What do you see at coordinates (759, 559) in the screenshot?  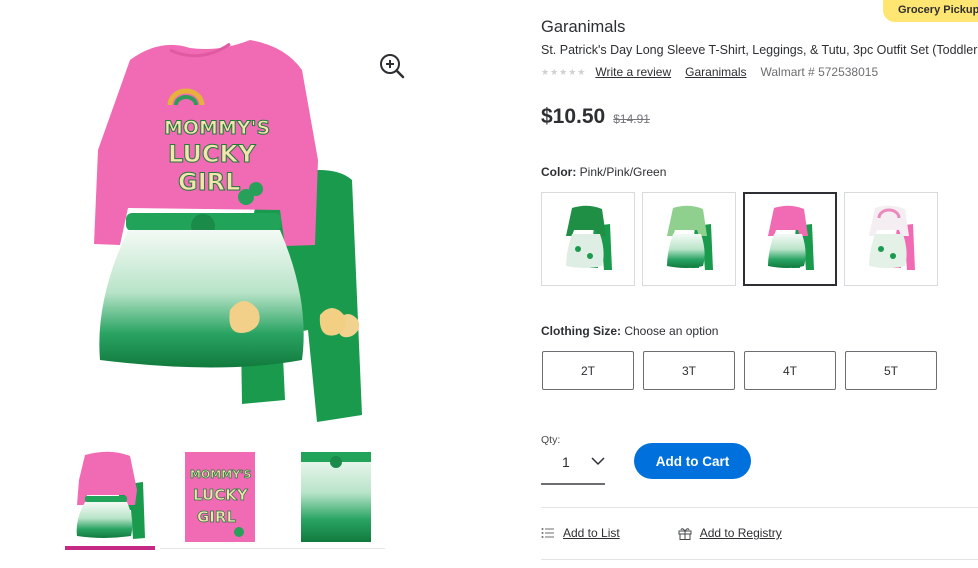 I see `actions-divider-bottom` at bounding box center [759, 559].